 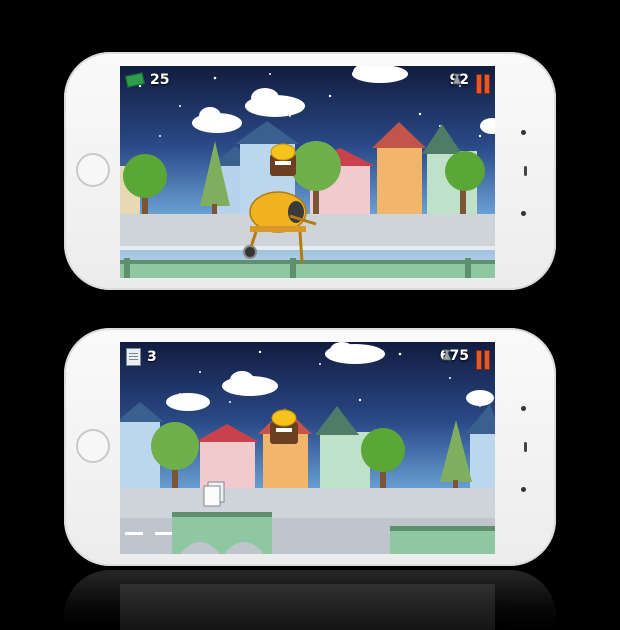 I want to click on curb, so click(x=307, y=248).